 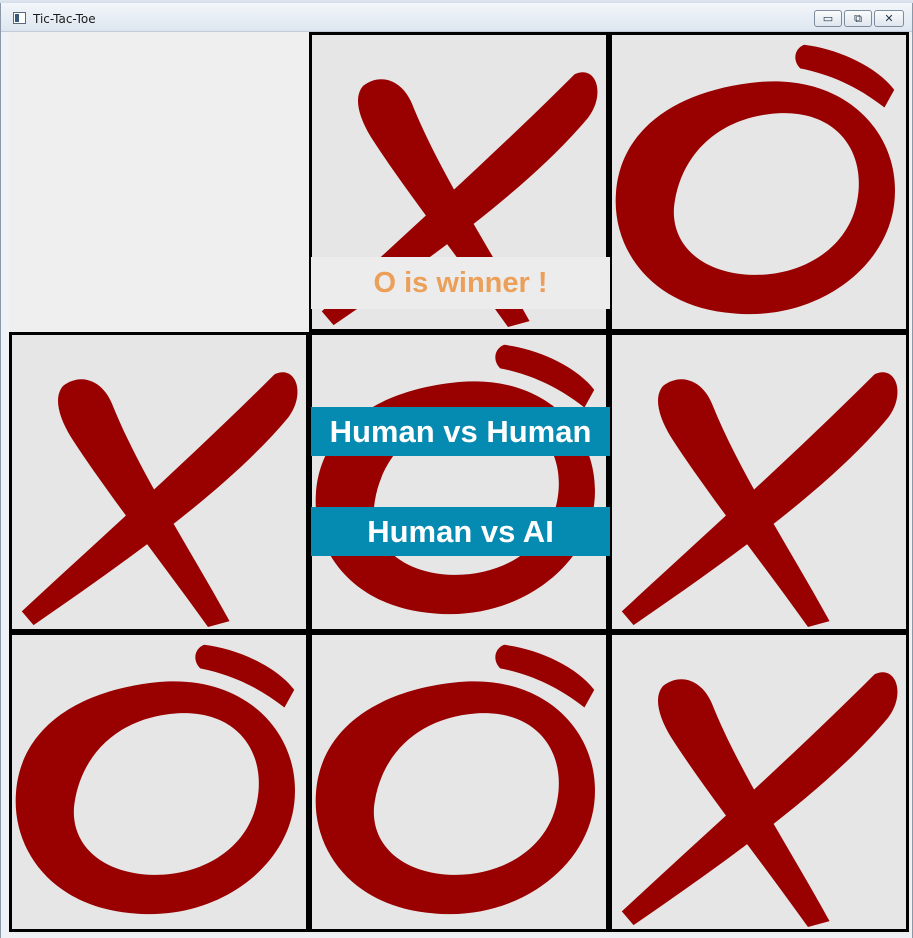 I want to click on winner-message: O is winner !, so click(x=460, y=283).